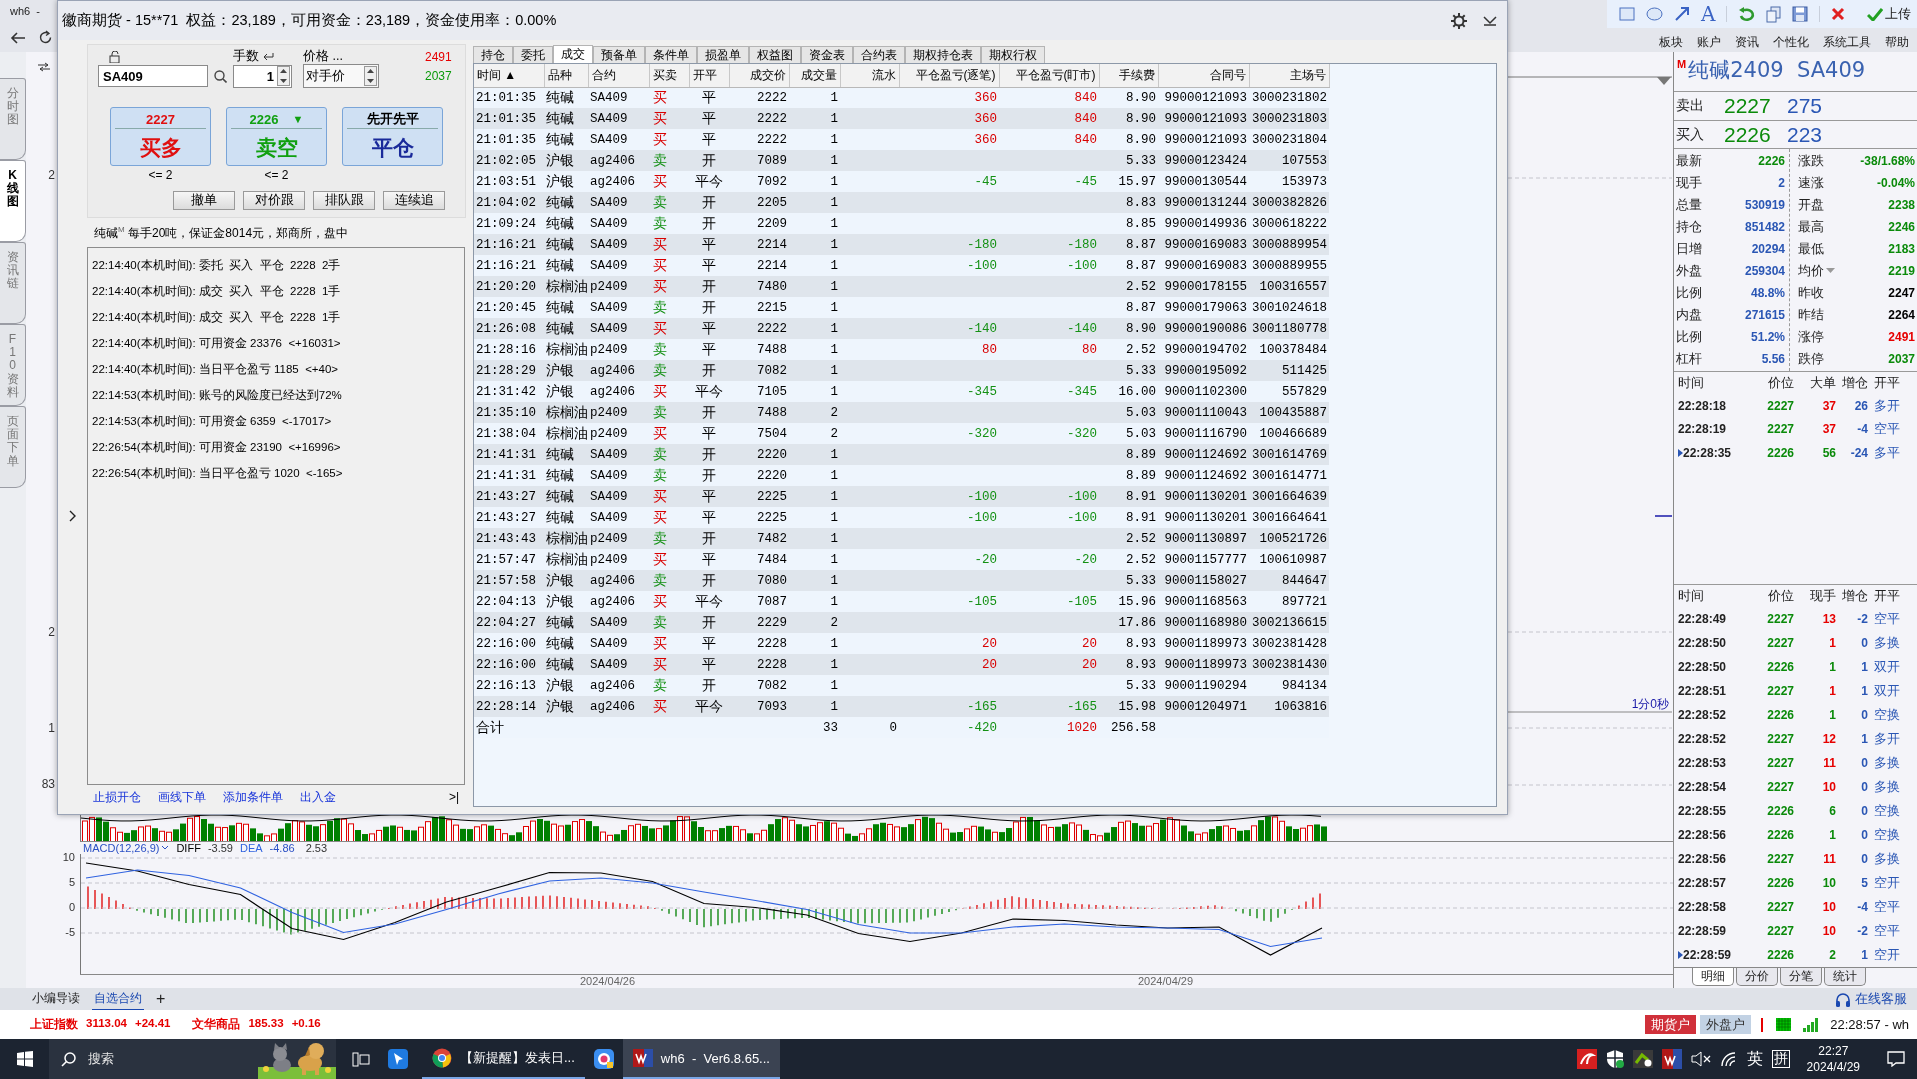 Image resolution: width=1917 pixels, height=1079 pixels. Describe the element at coordinates (13, 447) in the screenshot. I see `side-tab: 页面下单` at that location.